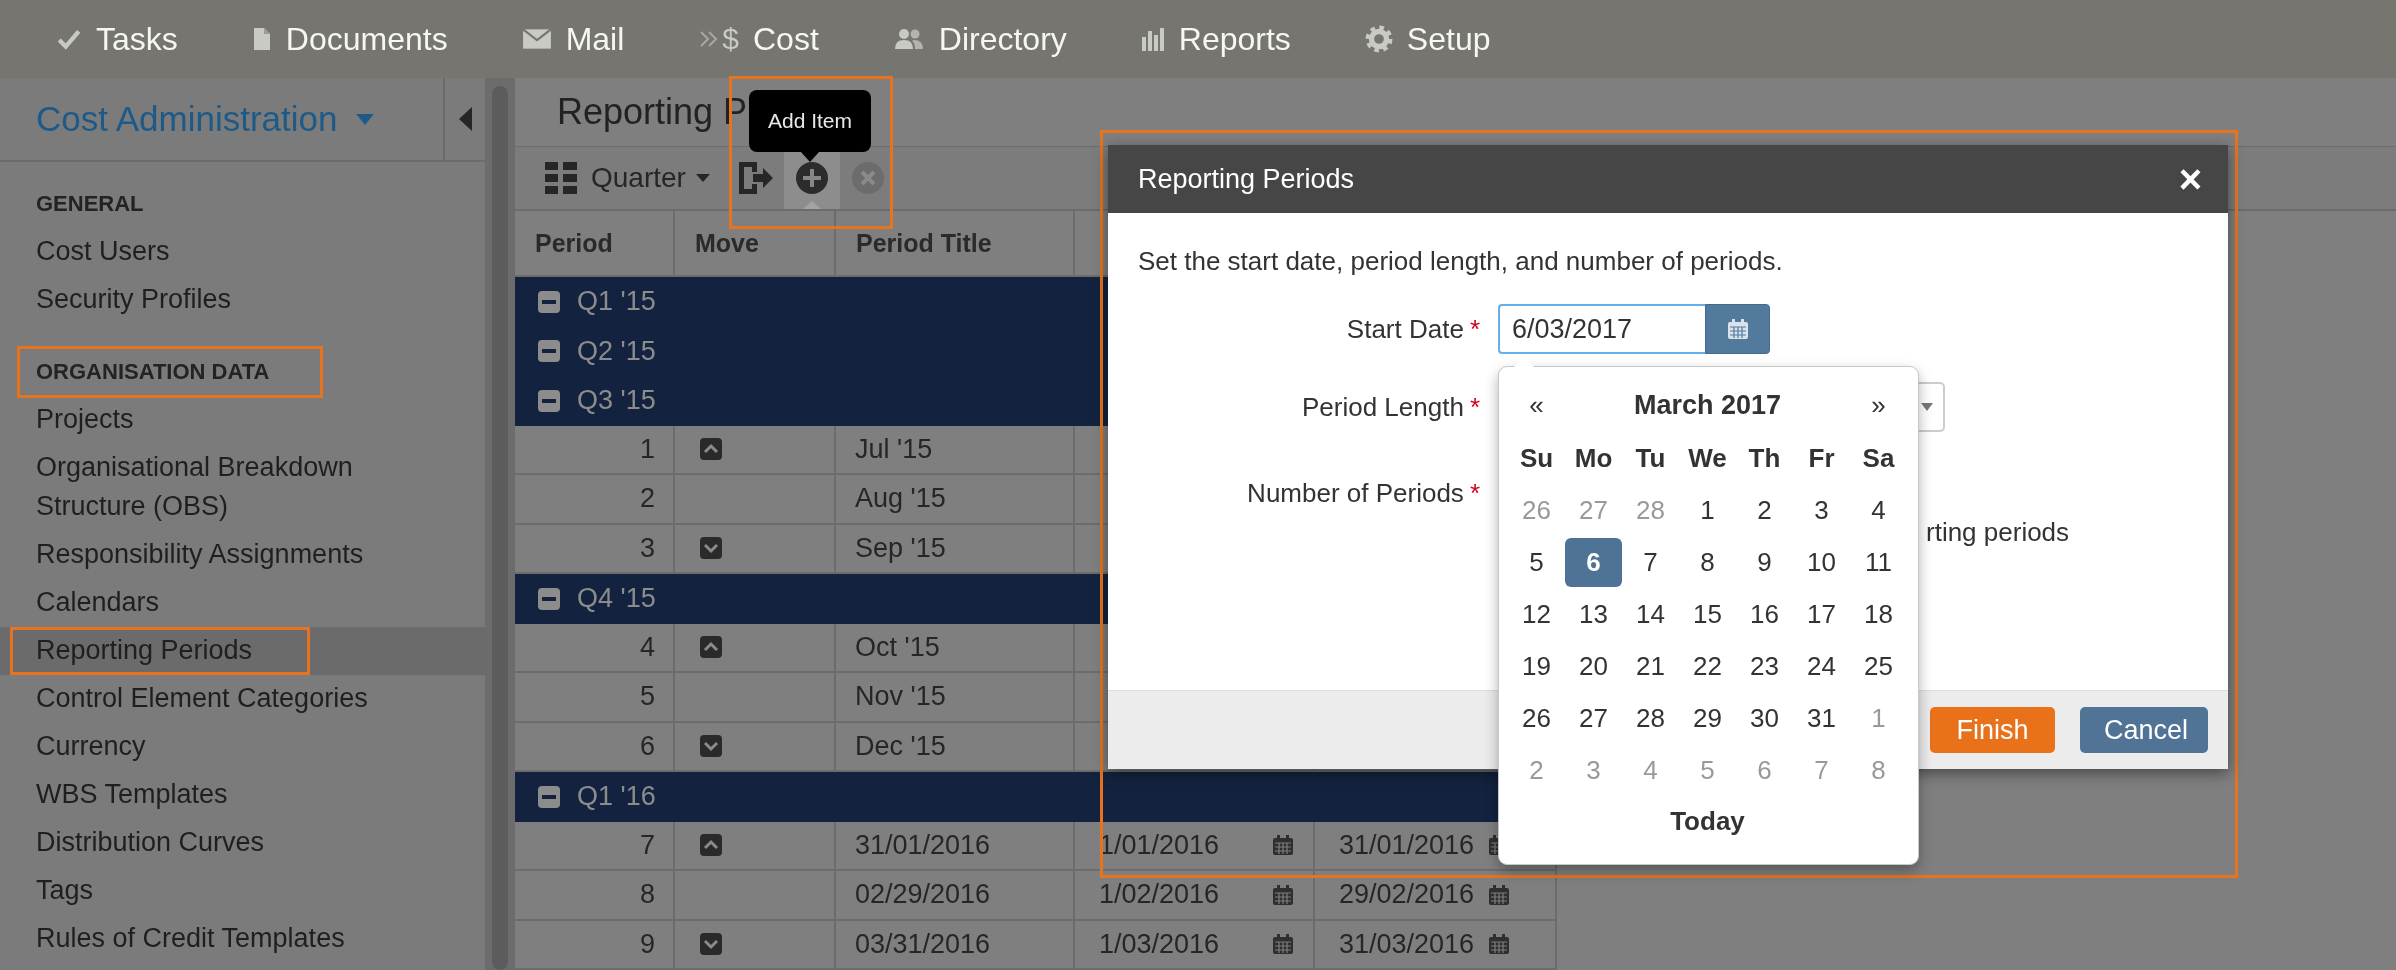 This screenshot has height=970, width=2396. Describe the element at coordinates (242, 420) in the screenshot. I see `sidebar-item: Projects` at that location.